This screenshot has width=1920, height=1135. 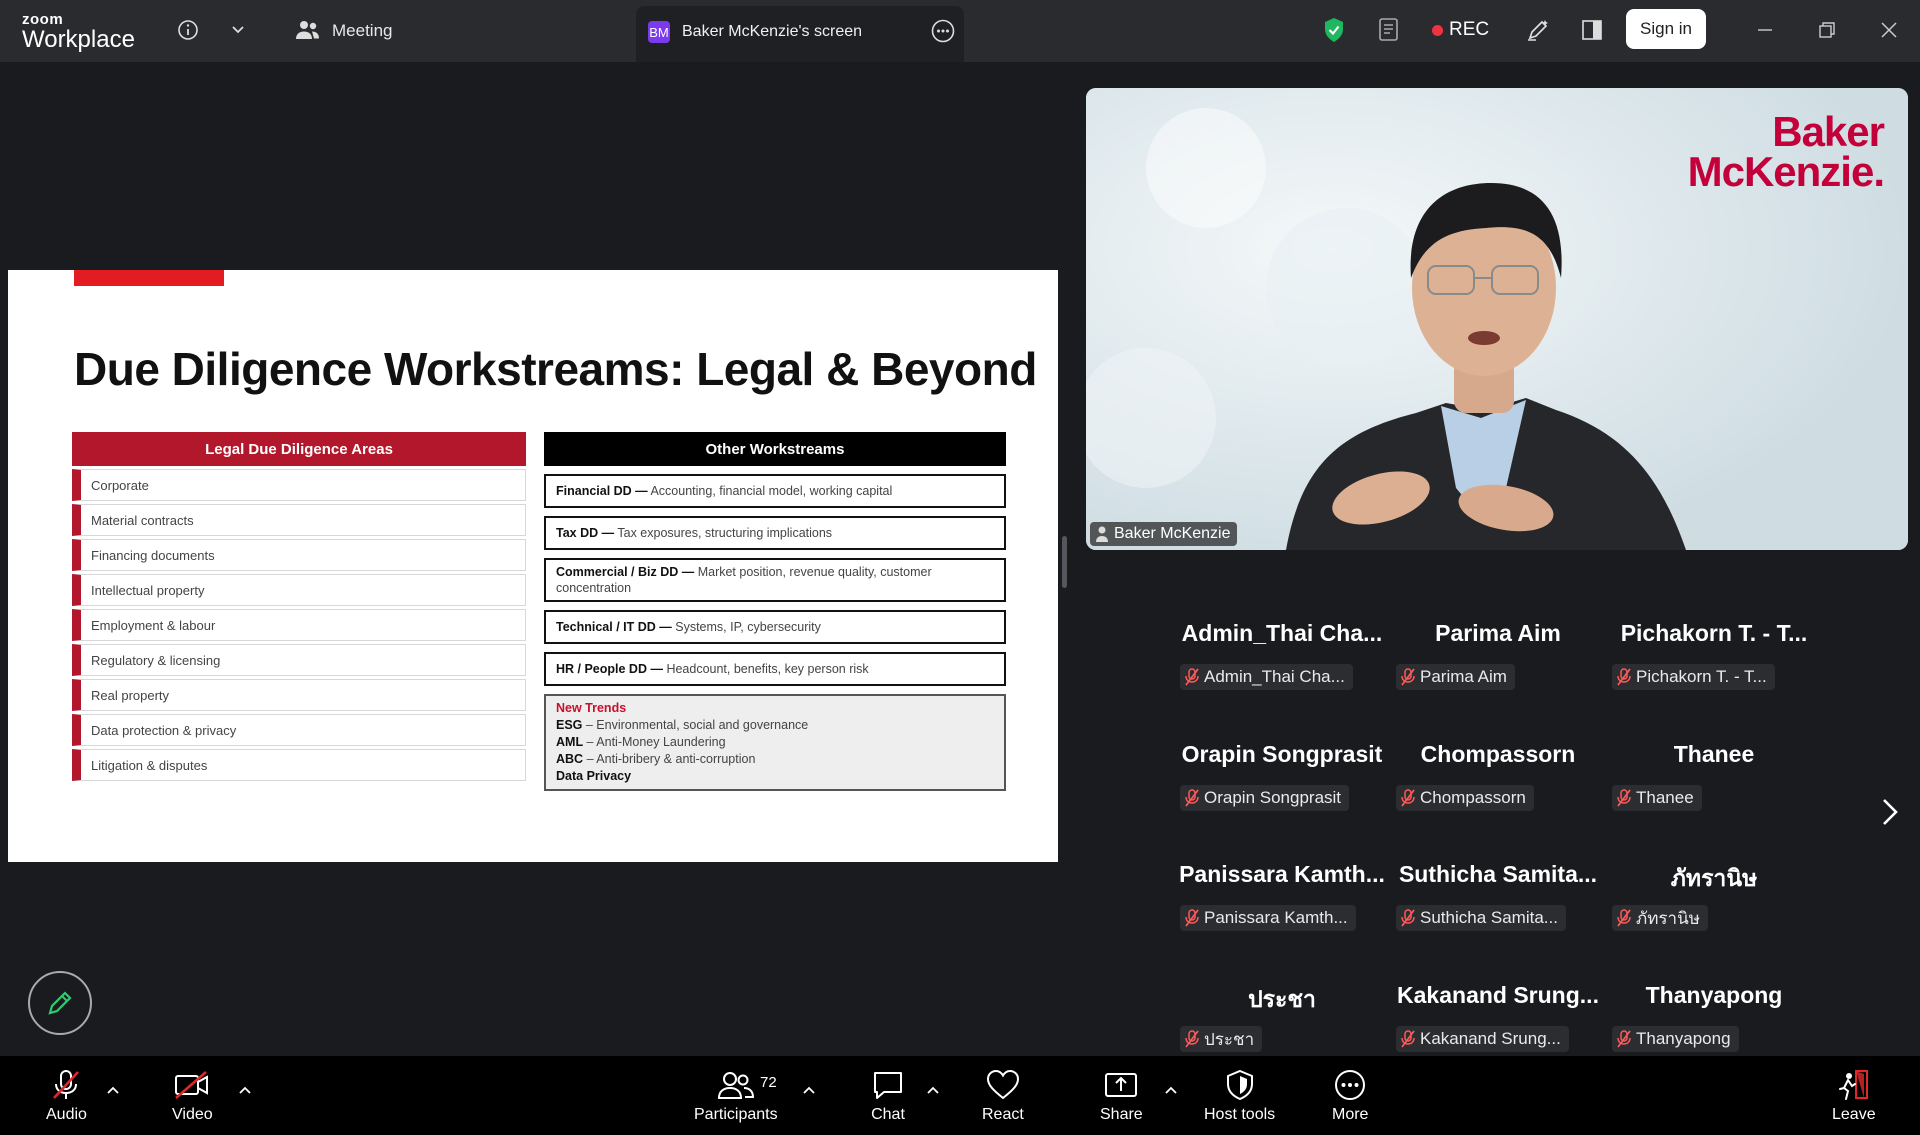 I want to click on participant-tile: Parima Aim Parima Aim, so click(x=1498, y=670).